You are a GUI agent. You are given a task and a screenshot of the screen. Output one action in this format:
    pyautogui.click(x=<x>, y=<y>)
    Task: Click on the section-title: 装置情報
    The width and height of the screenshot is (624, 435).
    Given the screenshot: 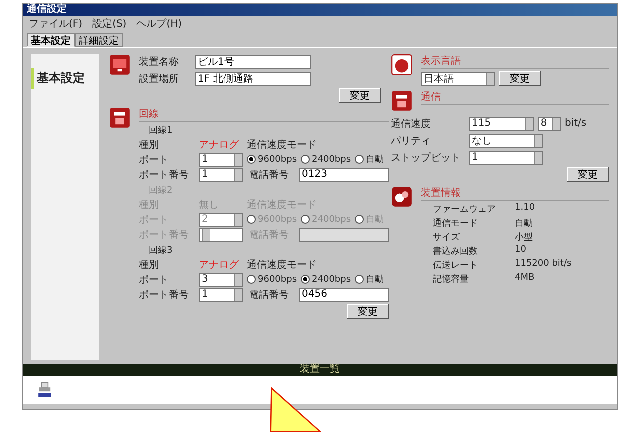 What is the action you would take?
    pyautogui.click(x=515, y=193)
    